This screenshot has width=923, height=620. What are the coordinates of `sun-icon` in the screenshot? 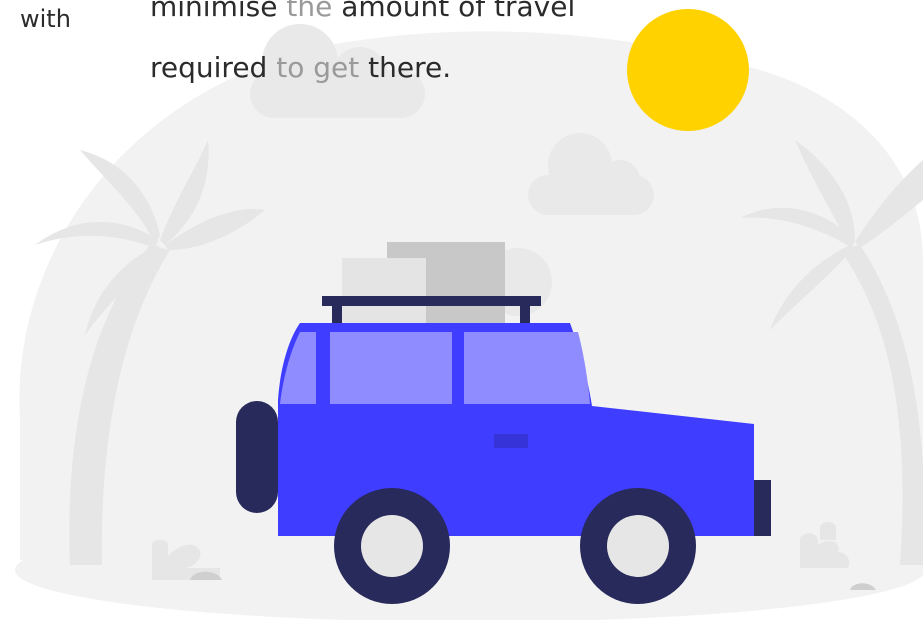 It's located at (688, 70).